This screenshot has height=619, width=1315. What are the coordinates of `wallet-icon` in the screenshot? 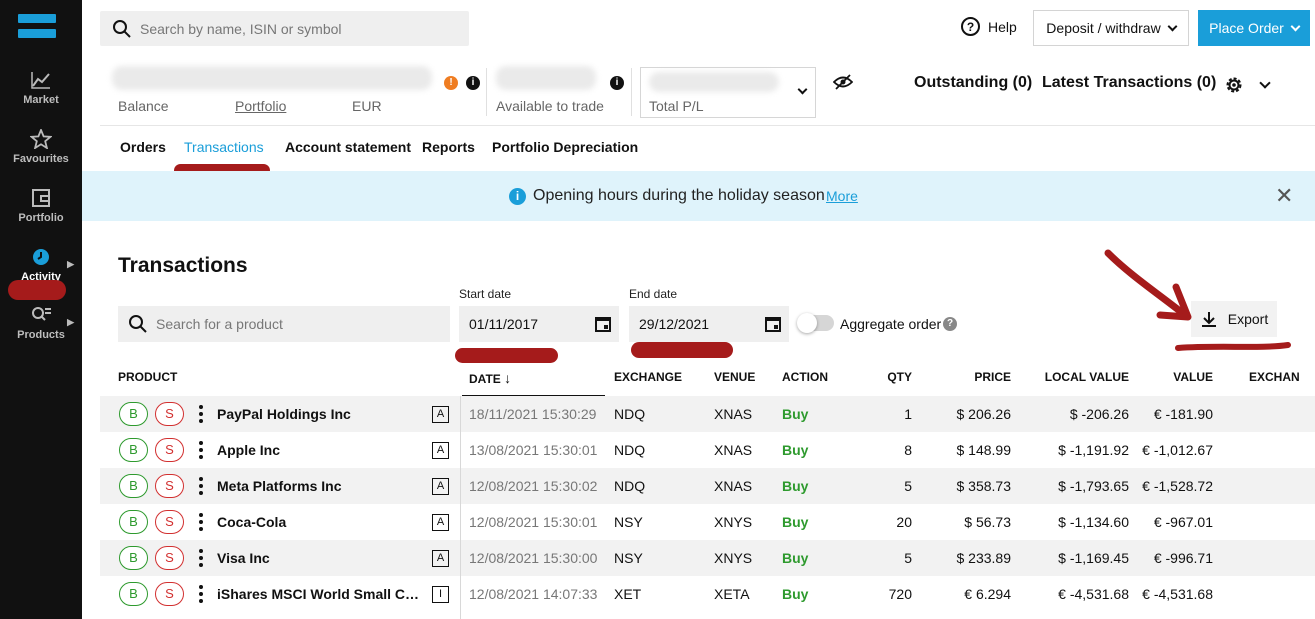 It's located at (41, 198).